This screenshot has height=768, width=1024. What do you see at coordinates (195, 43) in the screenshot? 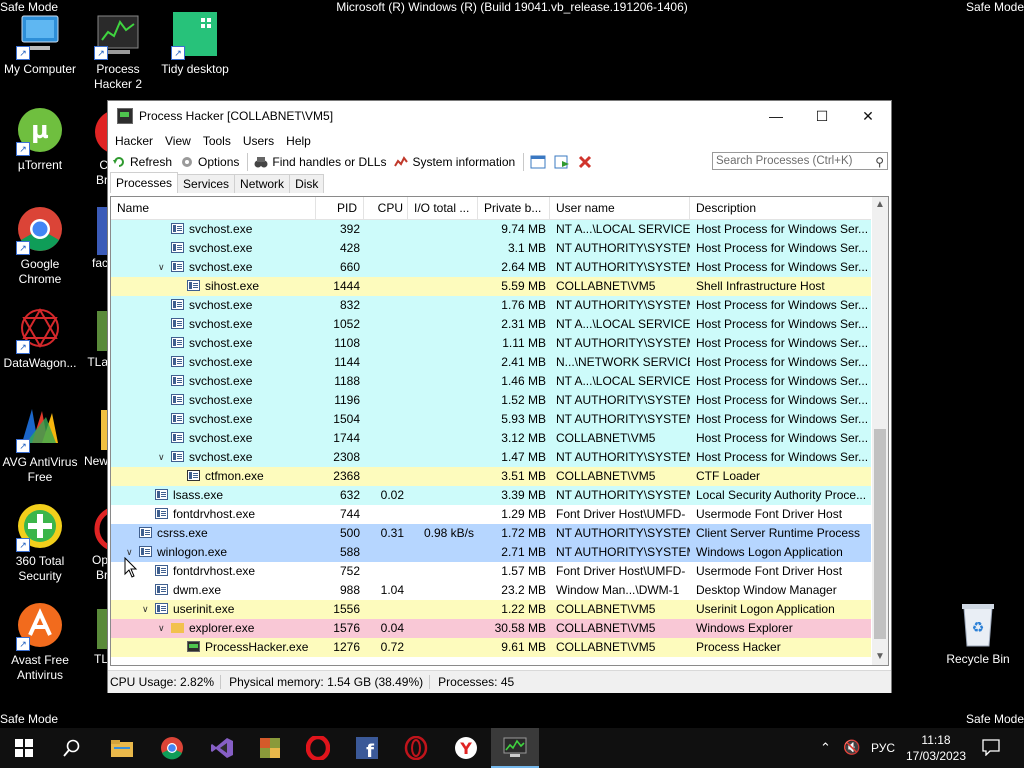
I see `desktop-icon-tidy-desktop: ↗ Tidy desktop` at bounding box center [195, 43].